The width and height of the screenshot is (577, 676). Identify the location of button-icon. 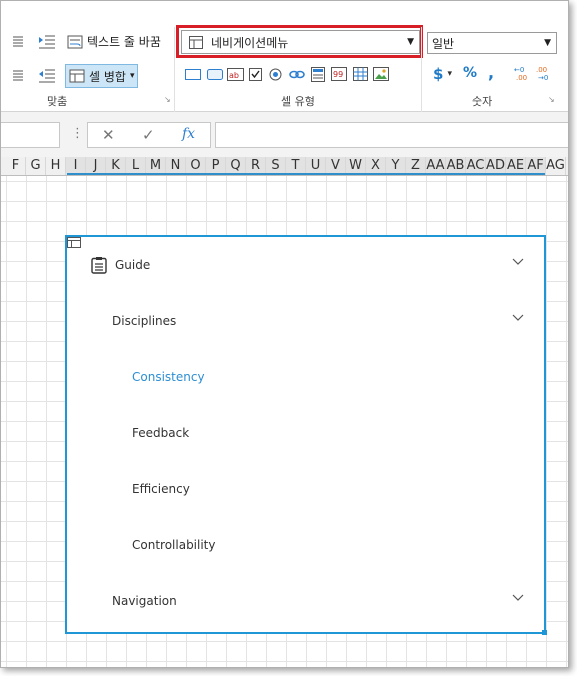
(215, 74).